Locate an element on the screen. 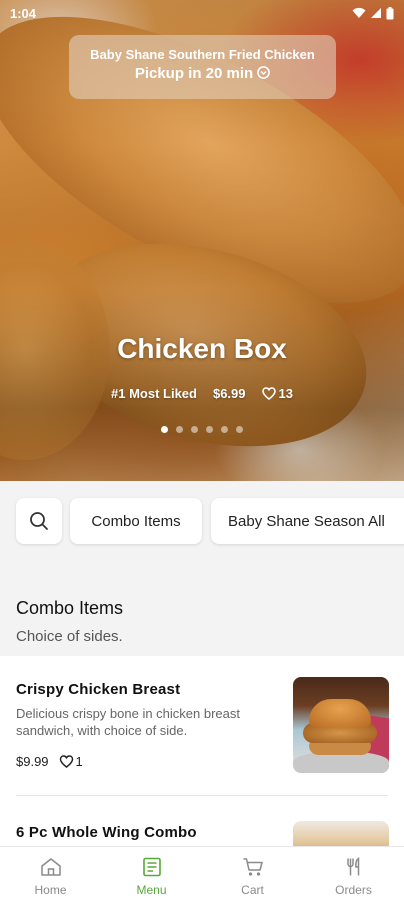 This screenshot has width=404, height=900. nav-orders: Orders is located at coordinates (353, 873).